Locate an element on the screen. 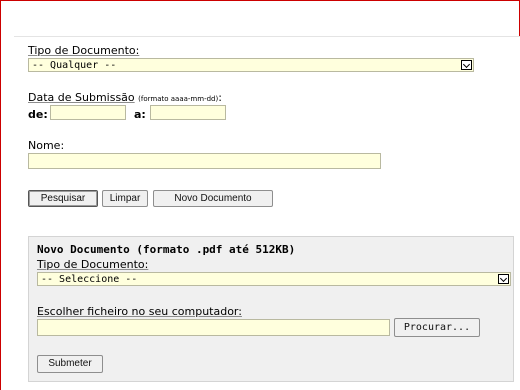 The width and height of the screenshot is (520, 390). new-document-title: Novo Documento (formato .pdf até 512KB) is located at coordinates (166, 249).